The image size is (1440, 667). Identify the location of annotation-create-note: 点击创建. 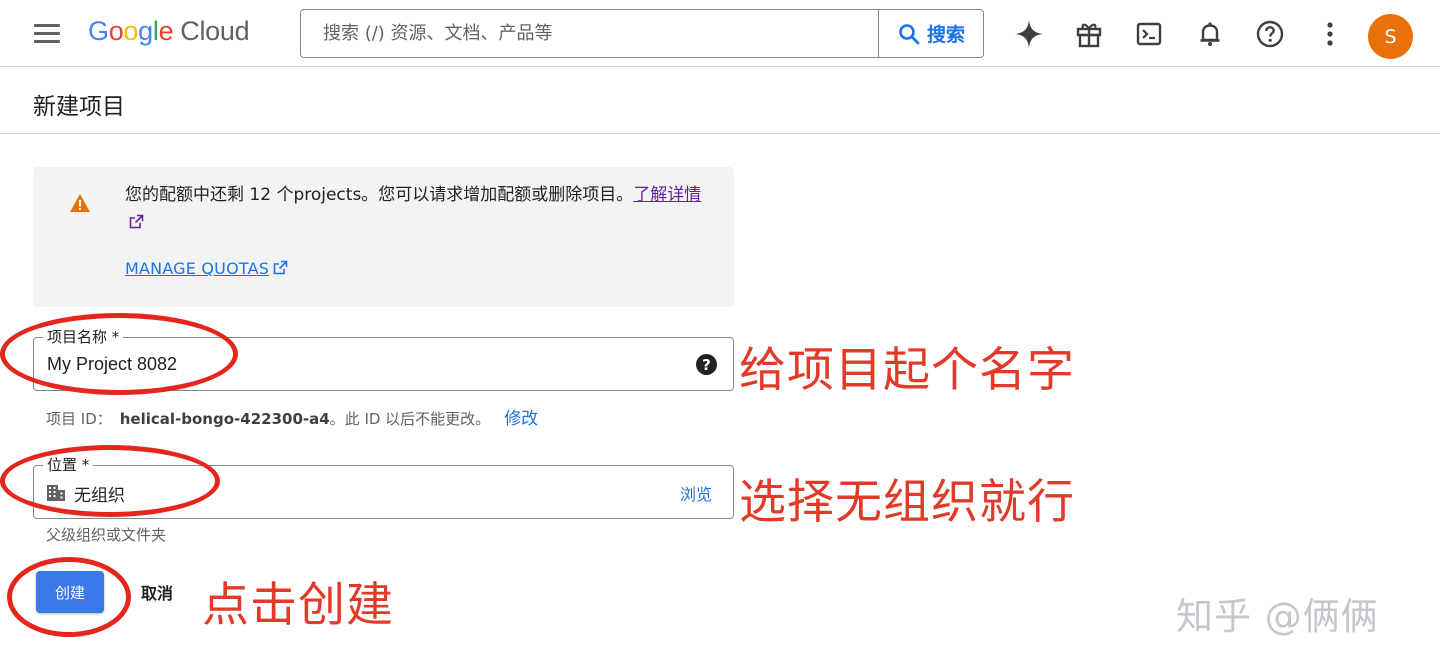
(298, 605).